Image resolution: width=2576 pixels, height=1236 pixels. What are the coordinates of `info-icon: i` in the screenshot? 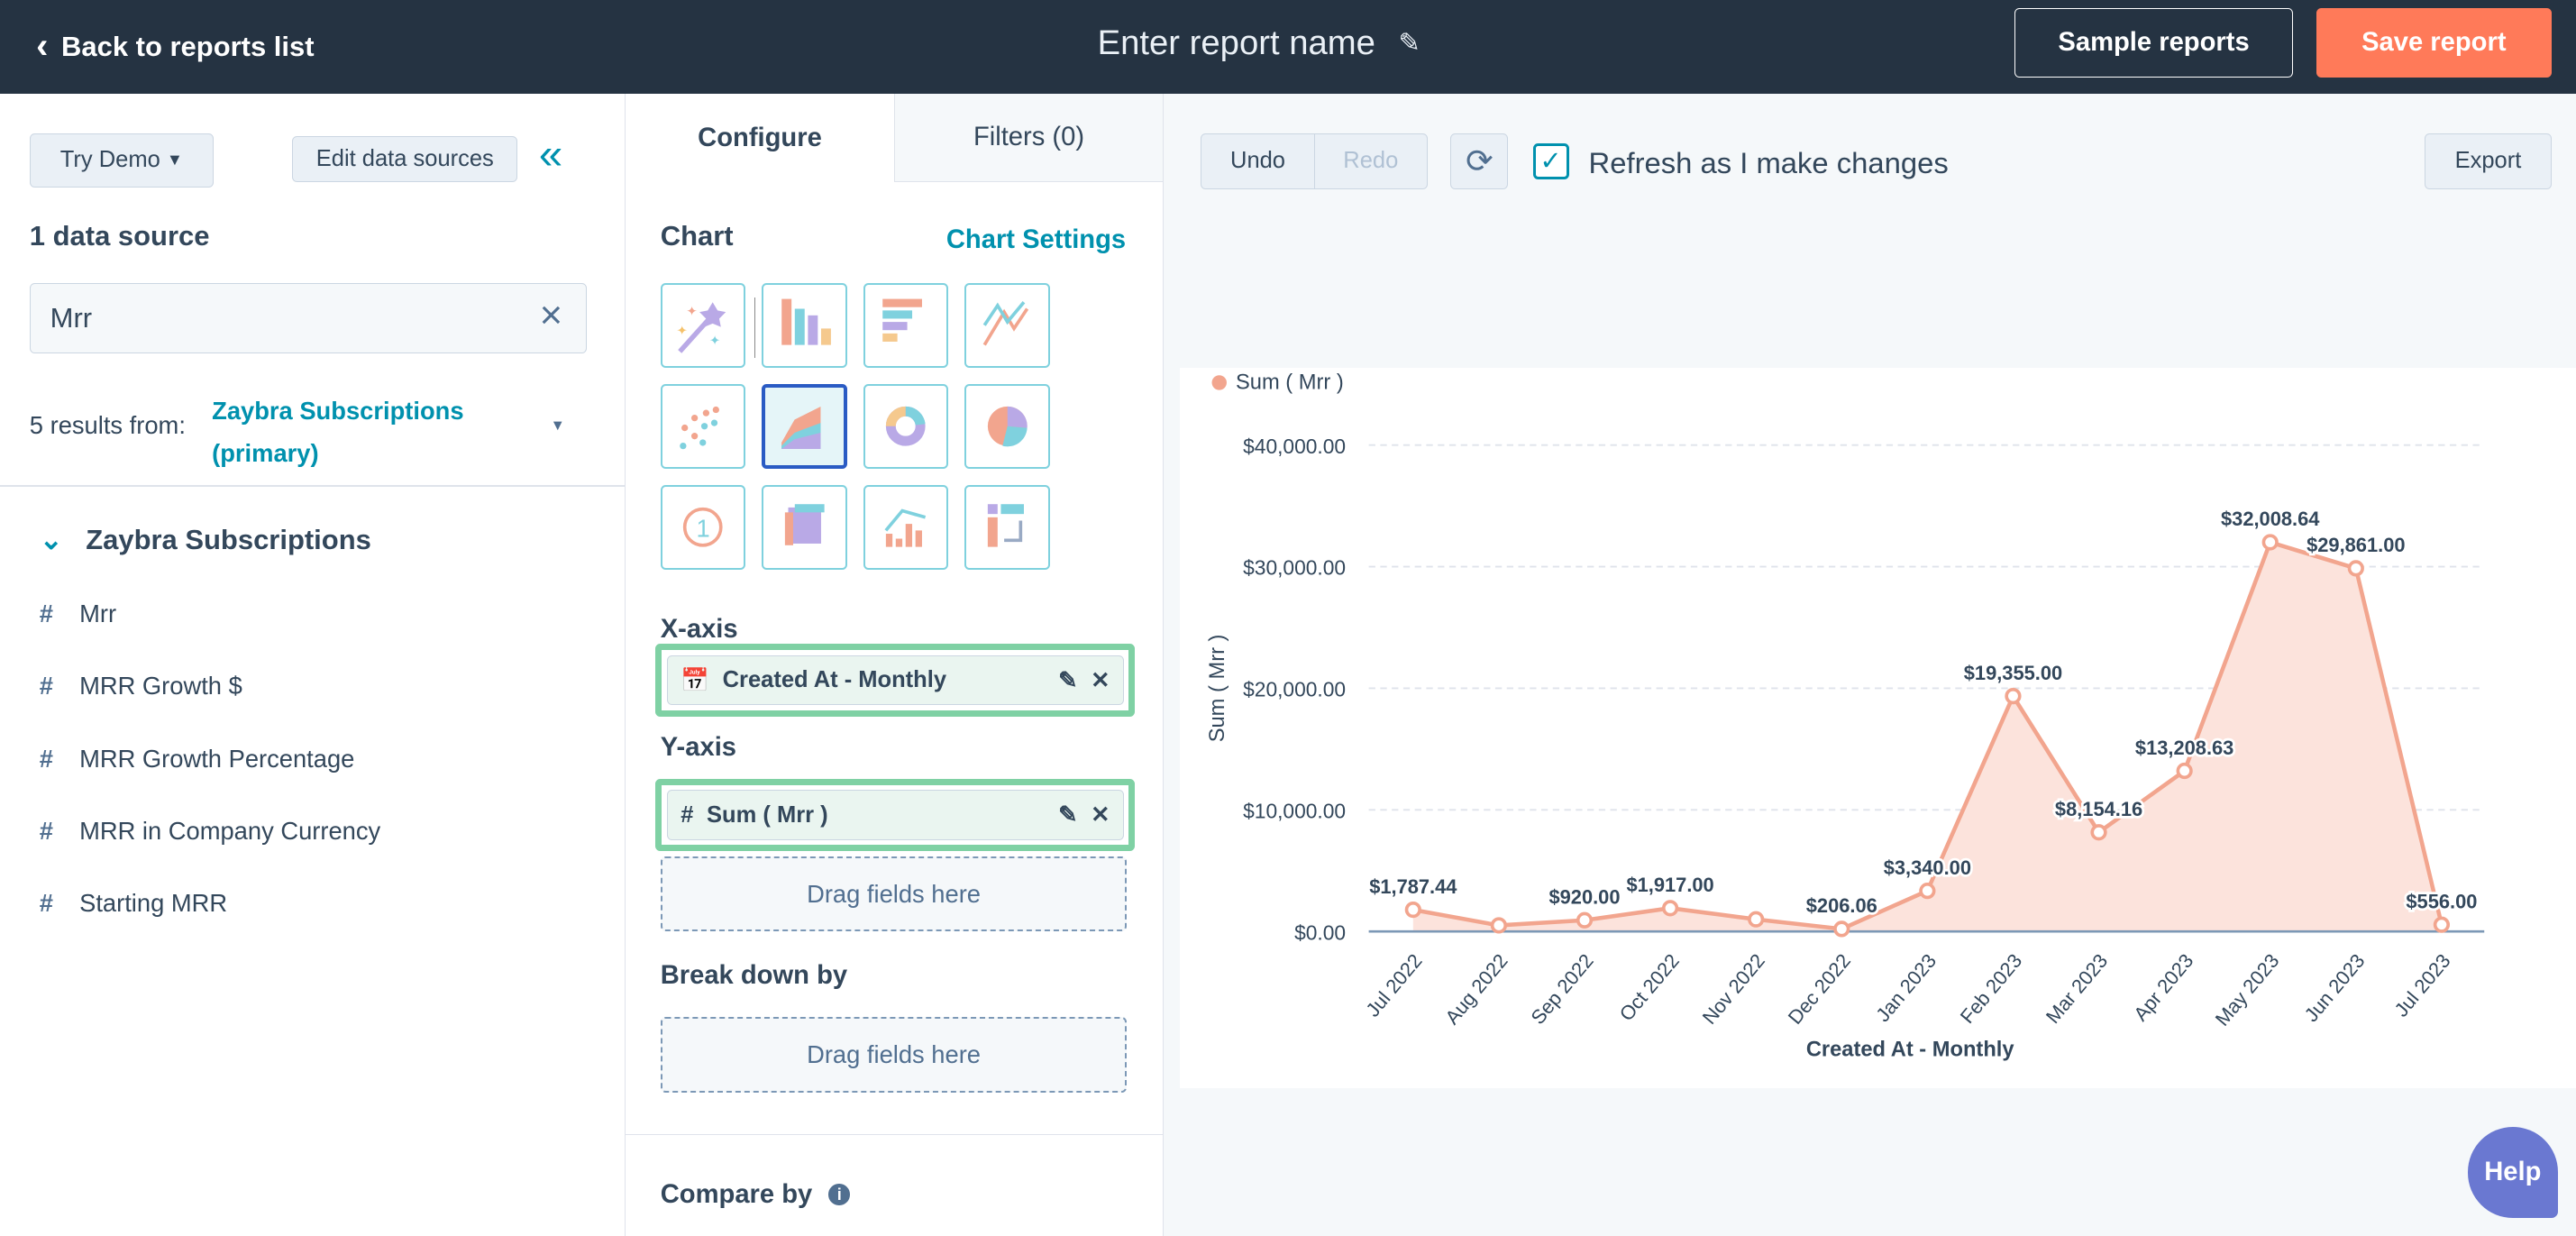 It's located at (839, 1195).